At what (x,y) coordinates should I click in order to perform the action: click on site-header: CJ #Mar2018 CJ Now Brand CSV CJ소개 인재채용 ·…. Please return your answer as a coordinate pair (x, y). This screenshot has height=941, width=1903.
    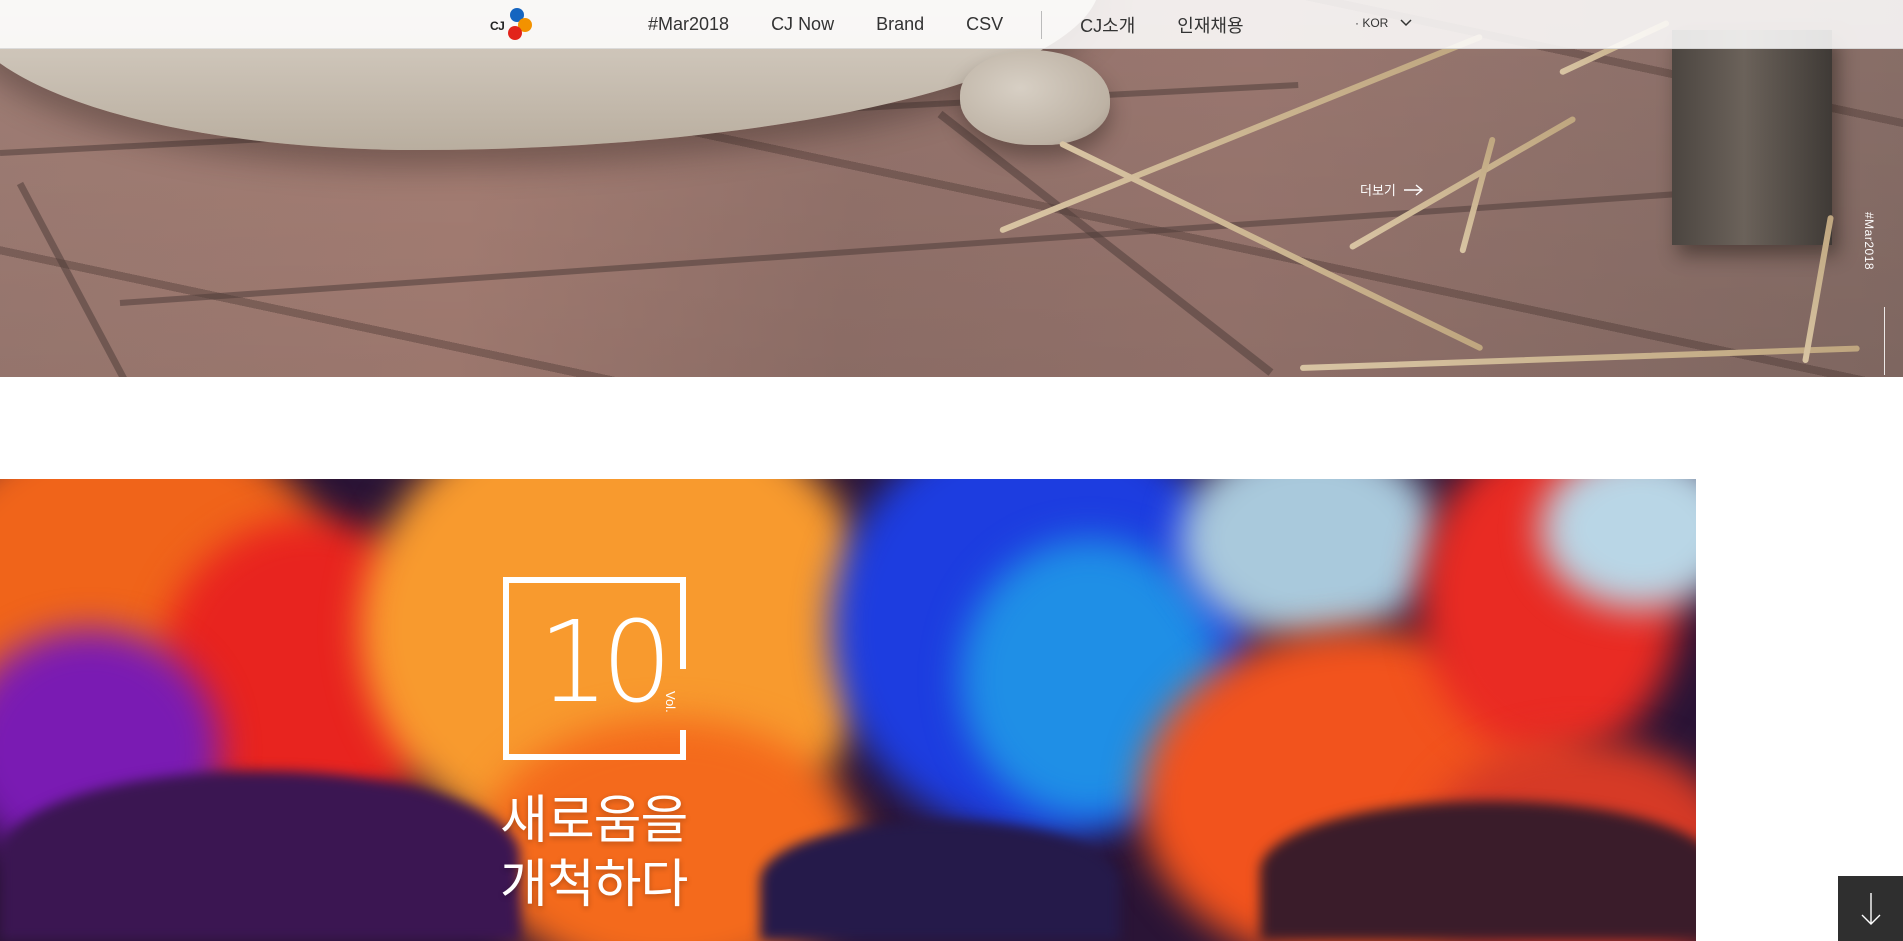
    Looking at the image, I should click on (951, 24).